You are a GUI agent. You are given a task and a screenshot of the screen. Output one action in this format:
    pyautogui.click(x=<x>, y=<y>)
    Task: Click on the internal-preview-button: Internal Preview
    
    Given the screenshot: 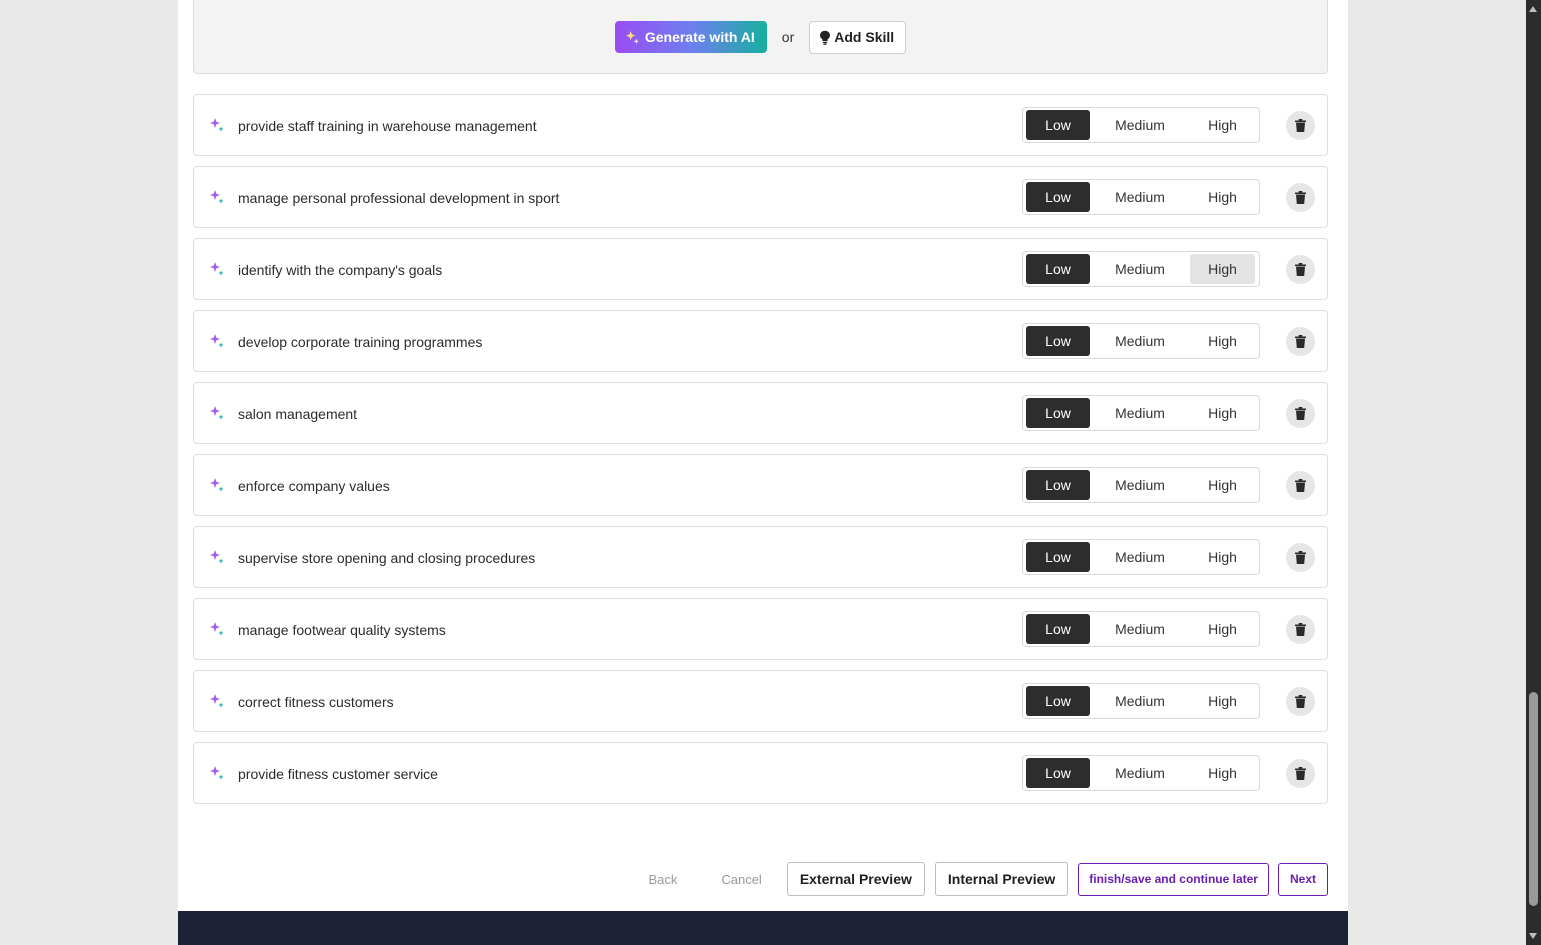 What is the action you would take?
    pyautogui.click(x=1001, y=879)
    